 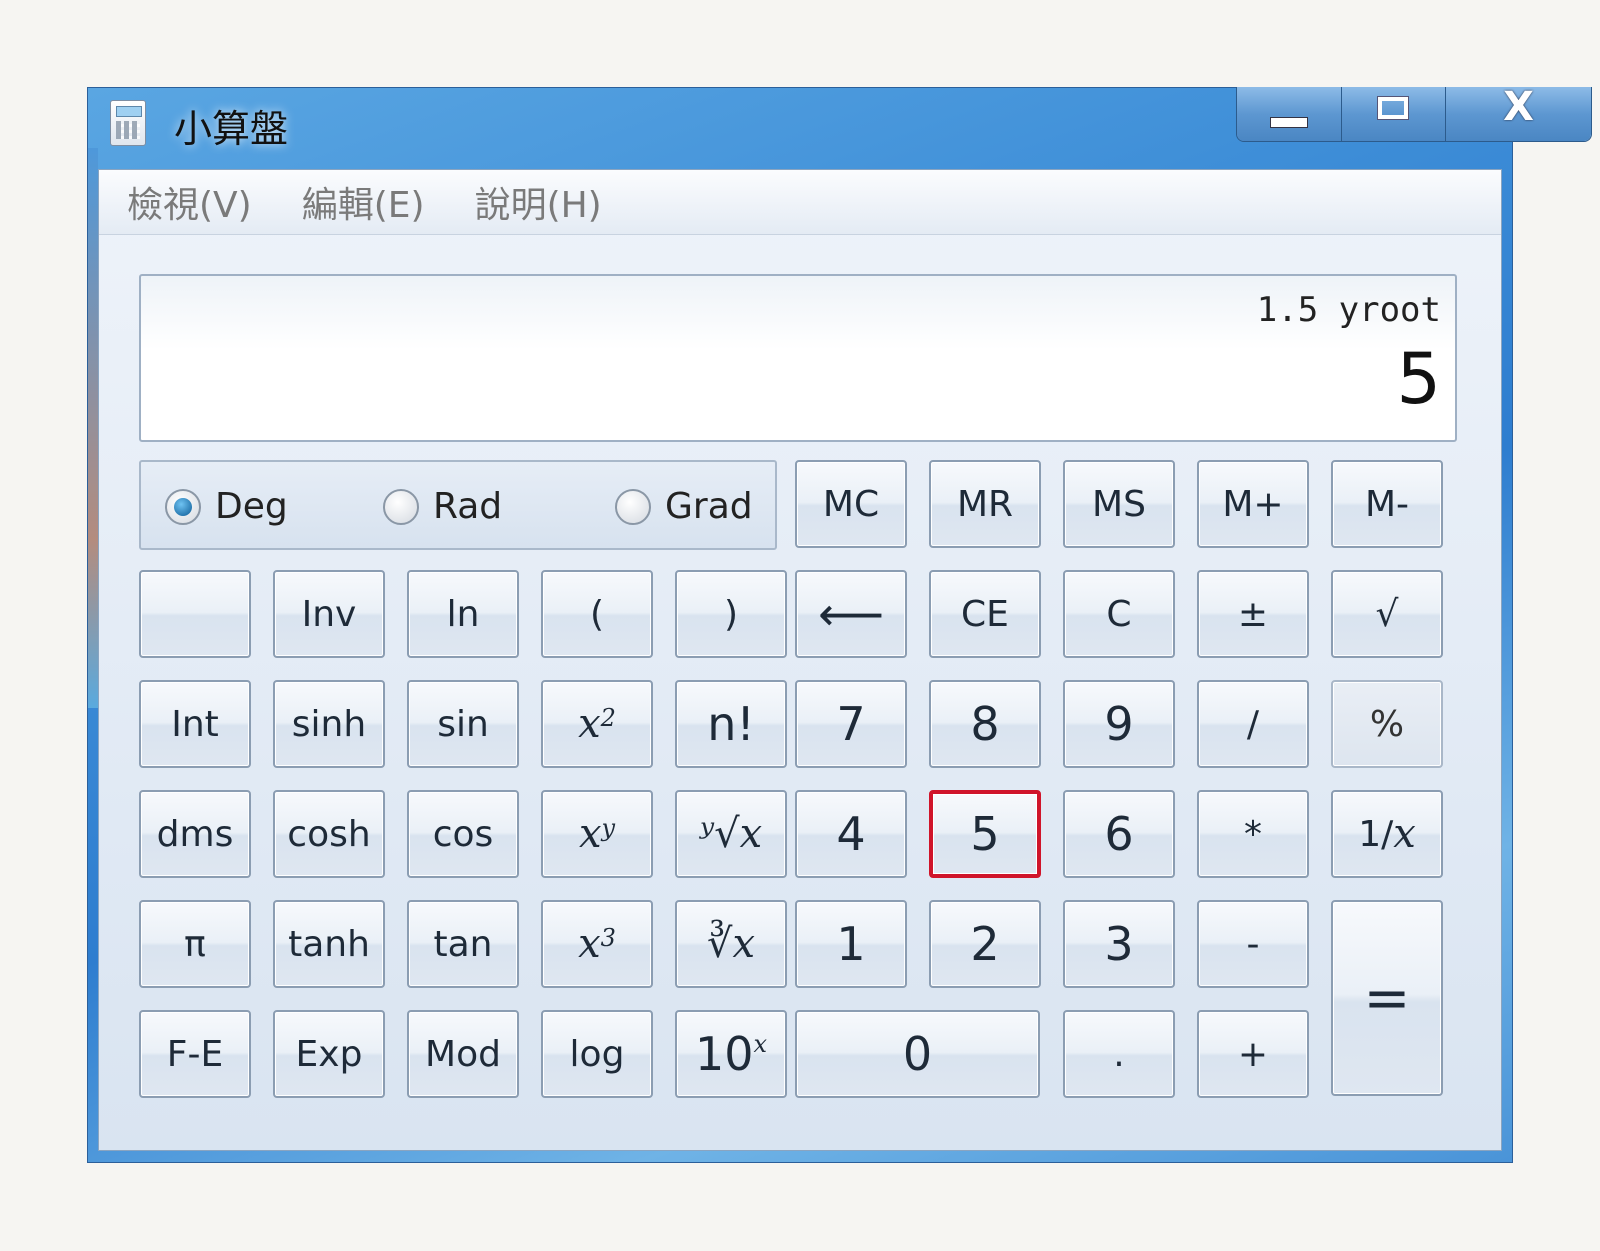 I want to click on ce-button: CE, so click(x=985, y=614).